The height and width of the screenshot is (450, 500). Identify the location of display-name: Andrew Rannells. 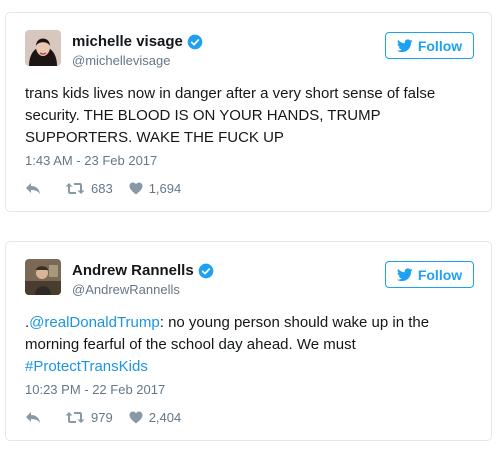
(143, 270).